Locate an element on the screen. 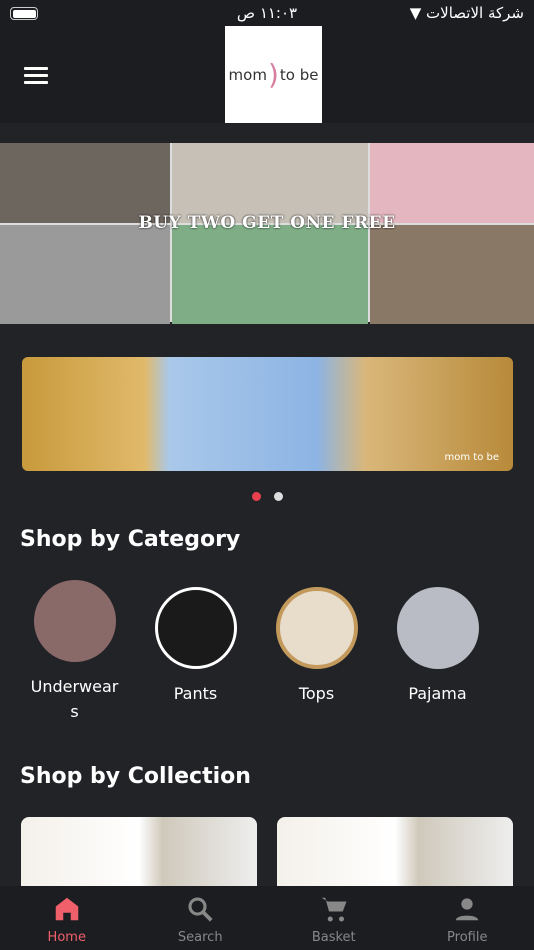 The width and height of the screenshot is (534, 950). tab-basket: Basket is located at coordinates (334, 918).